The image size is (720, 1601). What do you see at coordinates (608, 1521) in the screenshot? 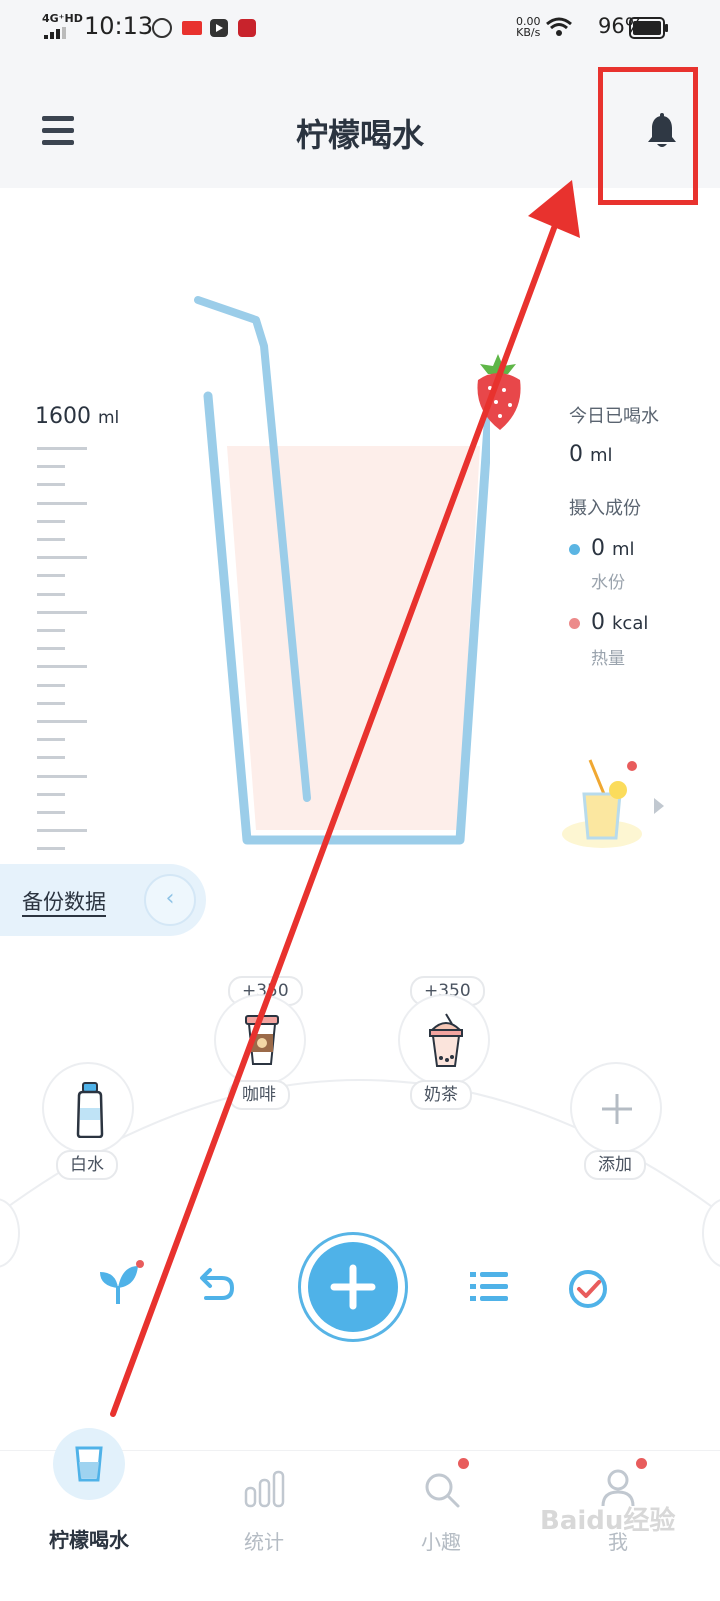
I see `watermark: Baidu经验` at bounding box center [608, 1521].